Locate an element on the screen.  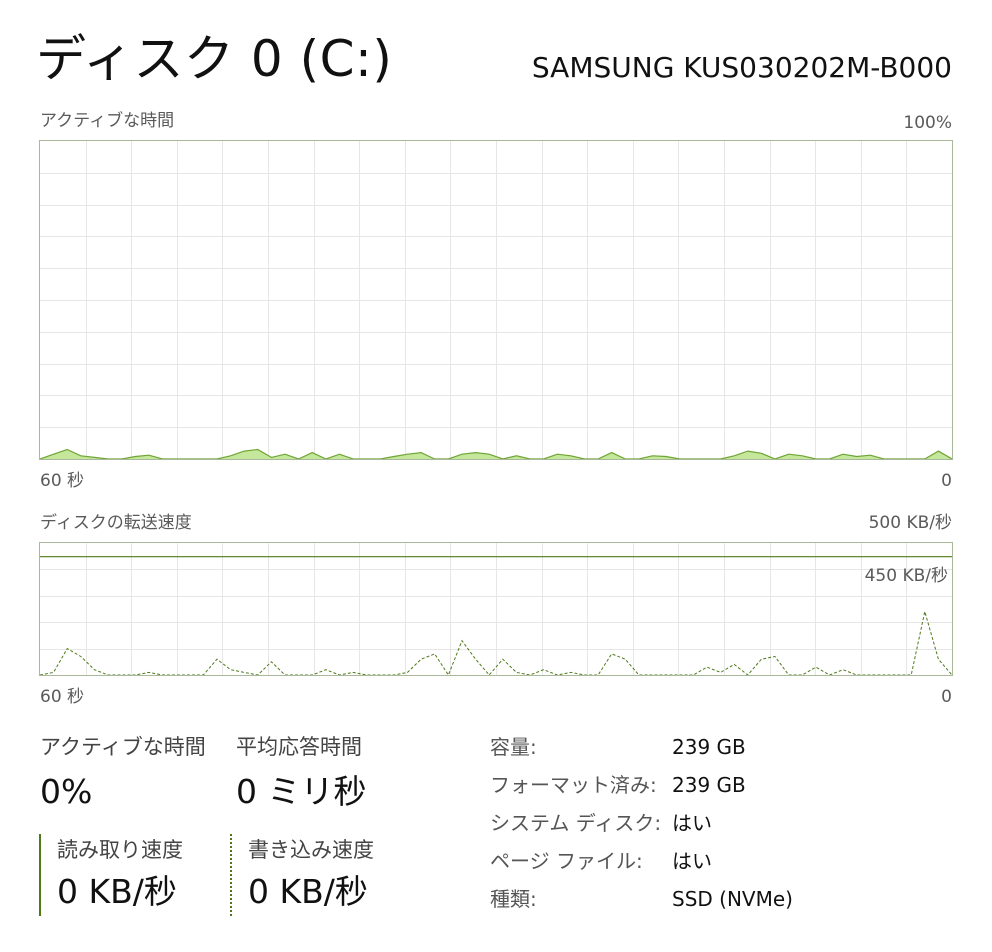
disk-model: SAMSUNG KUS030202M-B000 is located at coordinates (741, 67).